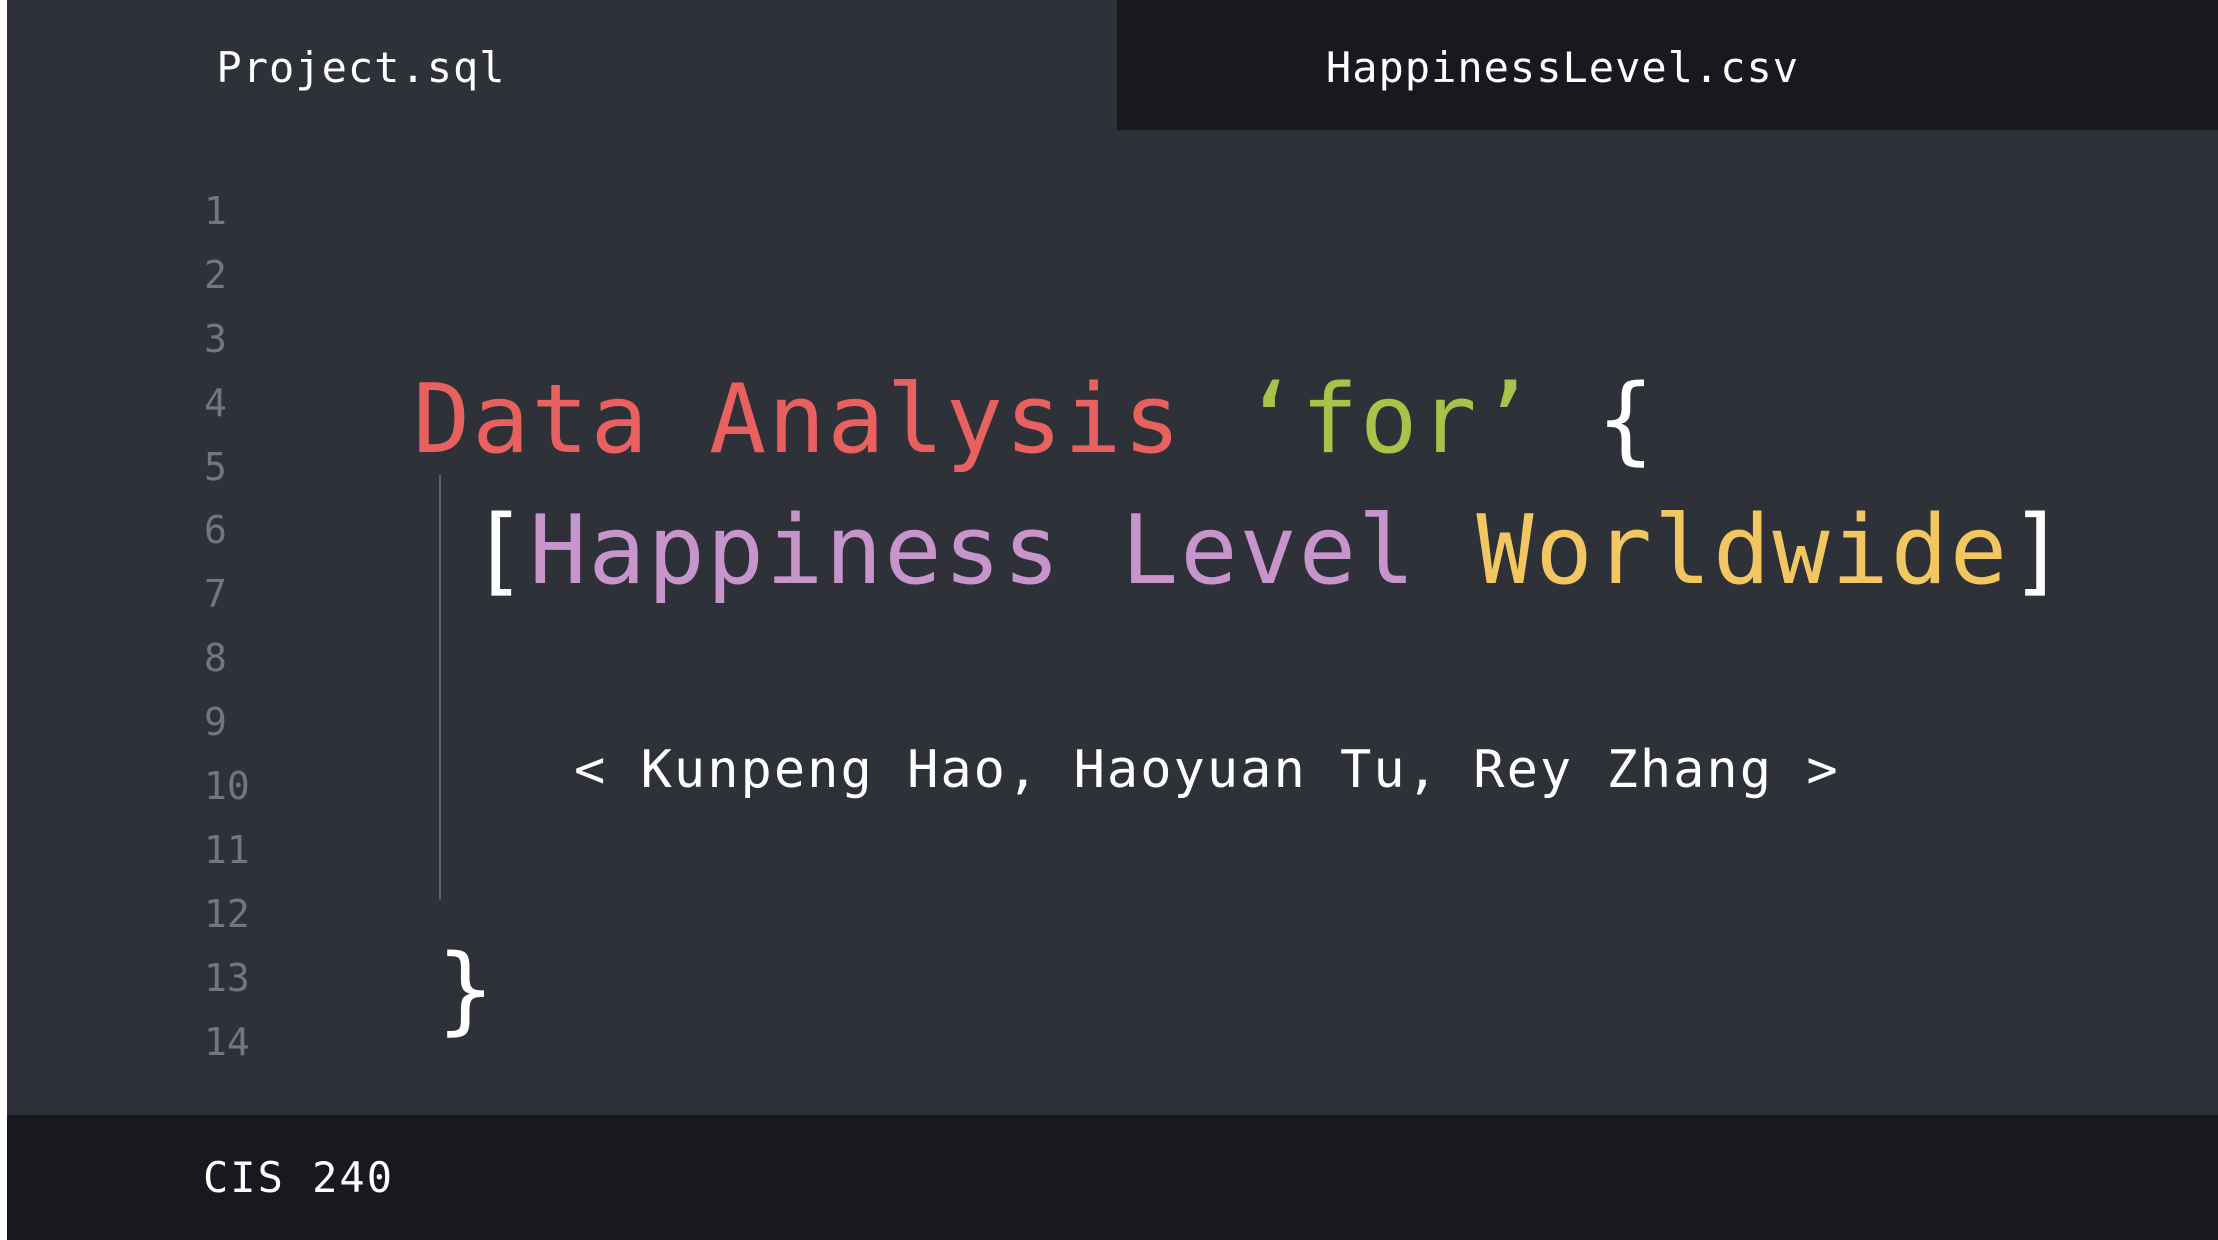 Image resolution: width=2218 pixels, height=1240 pixels. I want to click on status-bar: CIS 240, so click(1112, 1177).